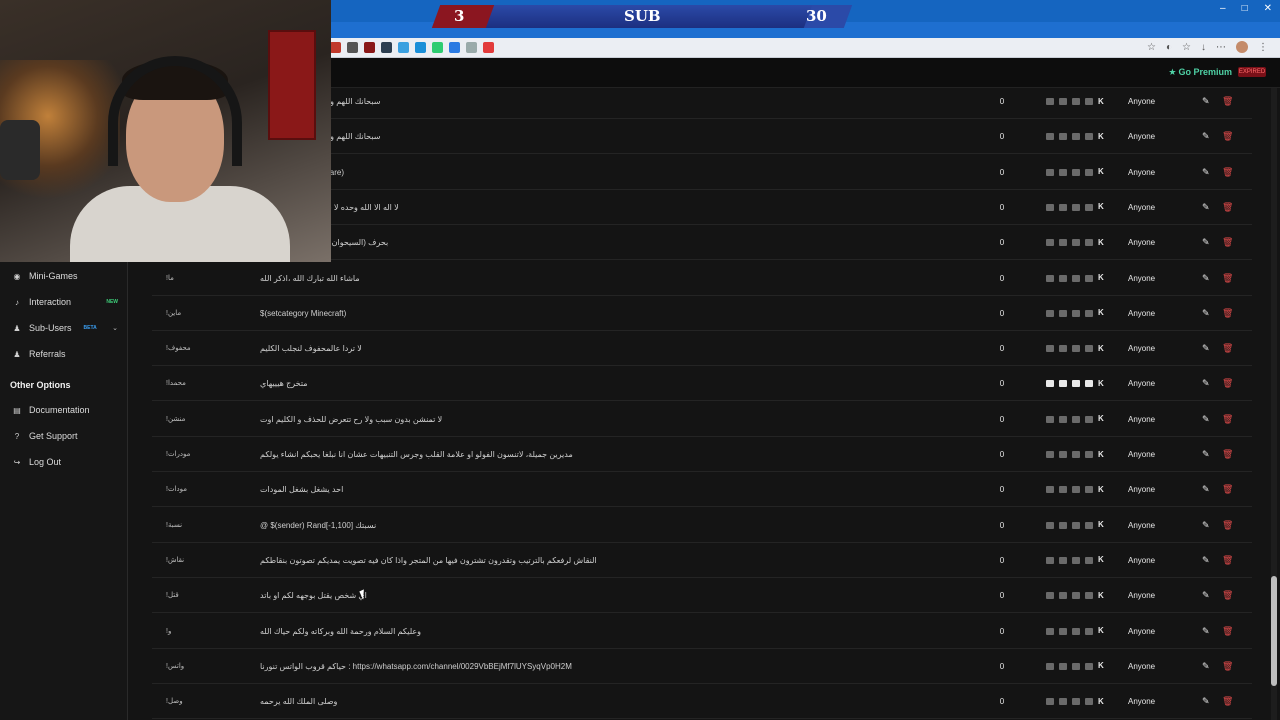 The height and width of the screenshot is (720, 1280). What do you see at coordinates (68, 462) in the screenshot?
I see `sidebar-item-log-out: ↪ Log Out` at bounding box center [68, 462].